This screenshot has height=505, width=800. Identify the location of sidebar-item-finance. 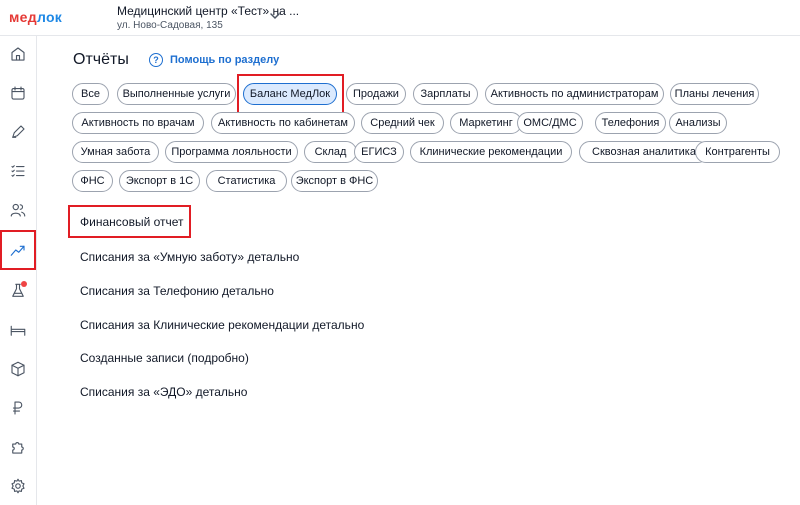
(18, 408).